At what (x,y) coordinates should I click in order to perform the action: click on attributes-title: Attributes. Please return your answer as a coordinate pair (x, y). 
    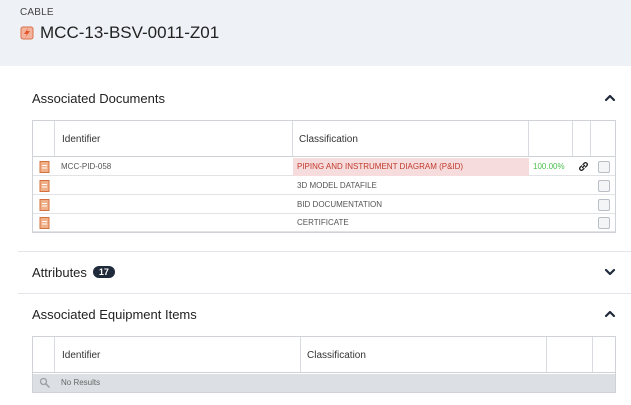
    Looking at the image, I should click on (59, 272).